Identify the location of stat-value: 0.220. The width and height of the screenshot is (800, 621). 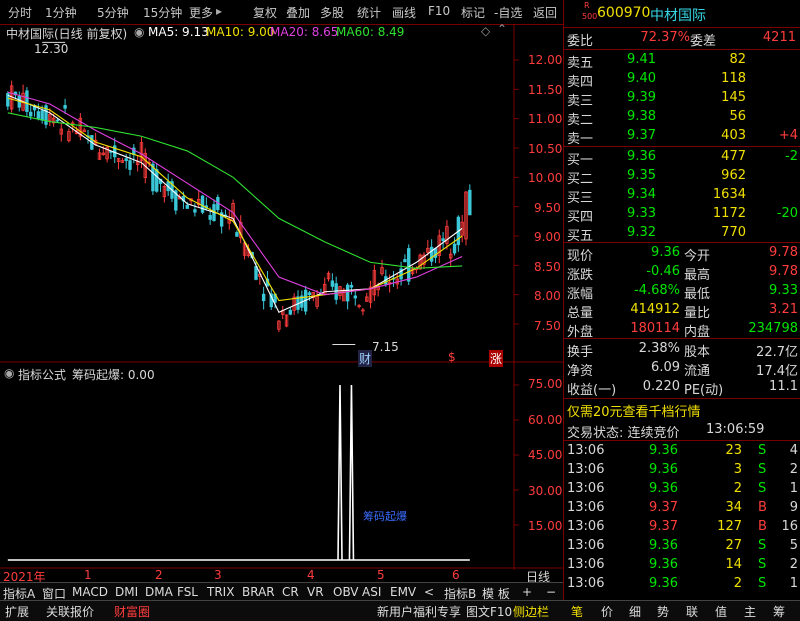
(661, 386).